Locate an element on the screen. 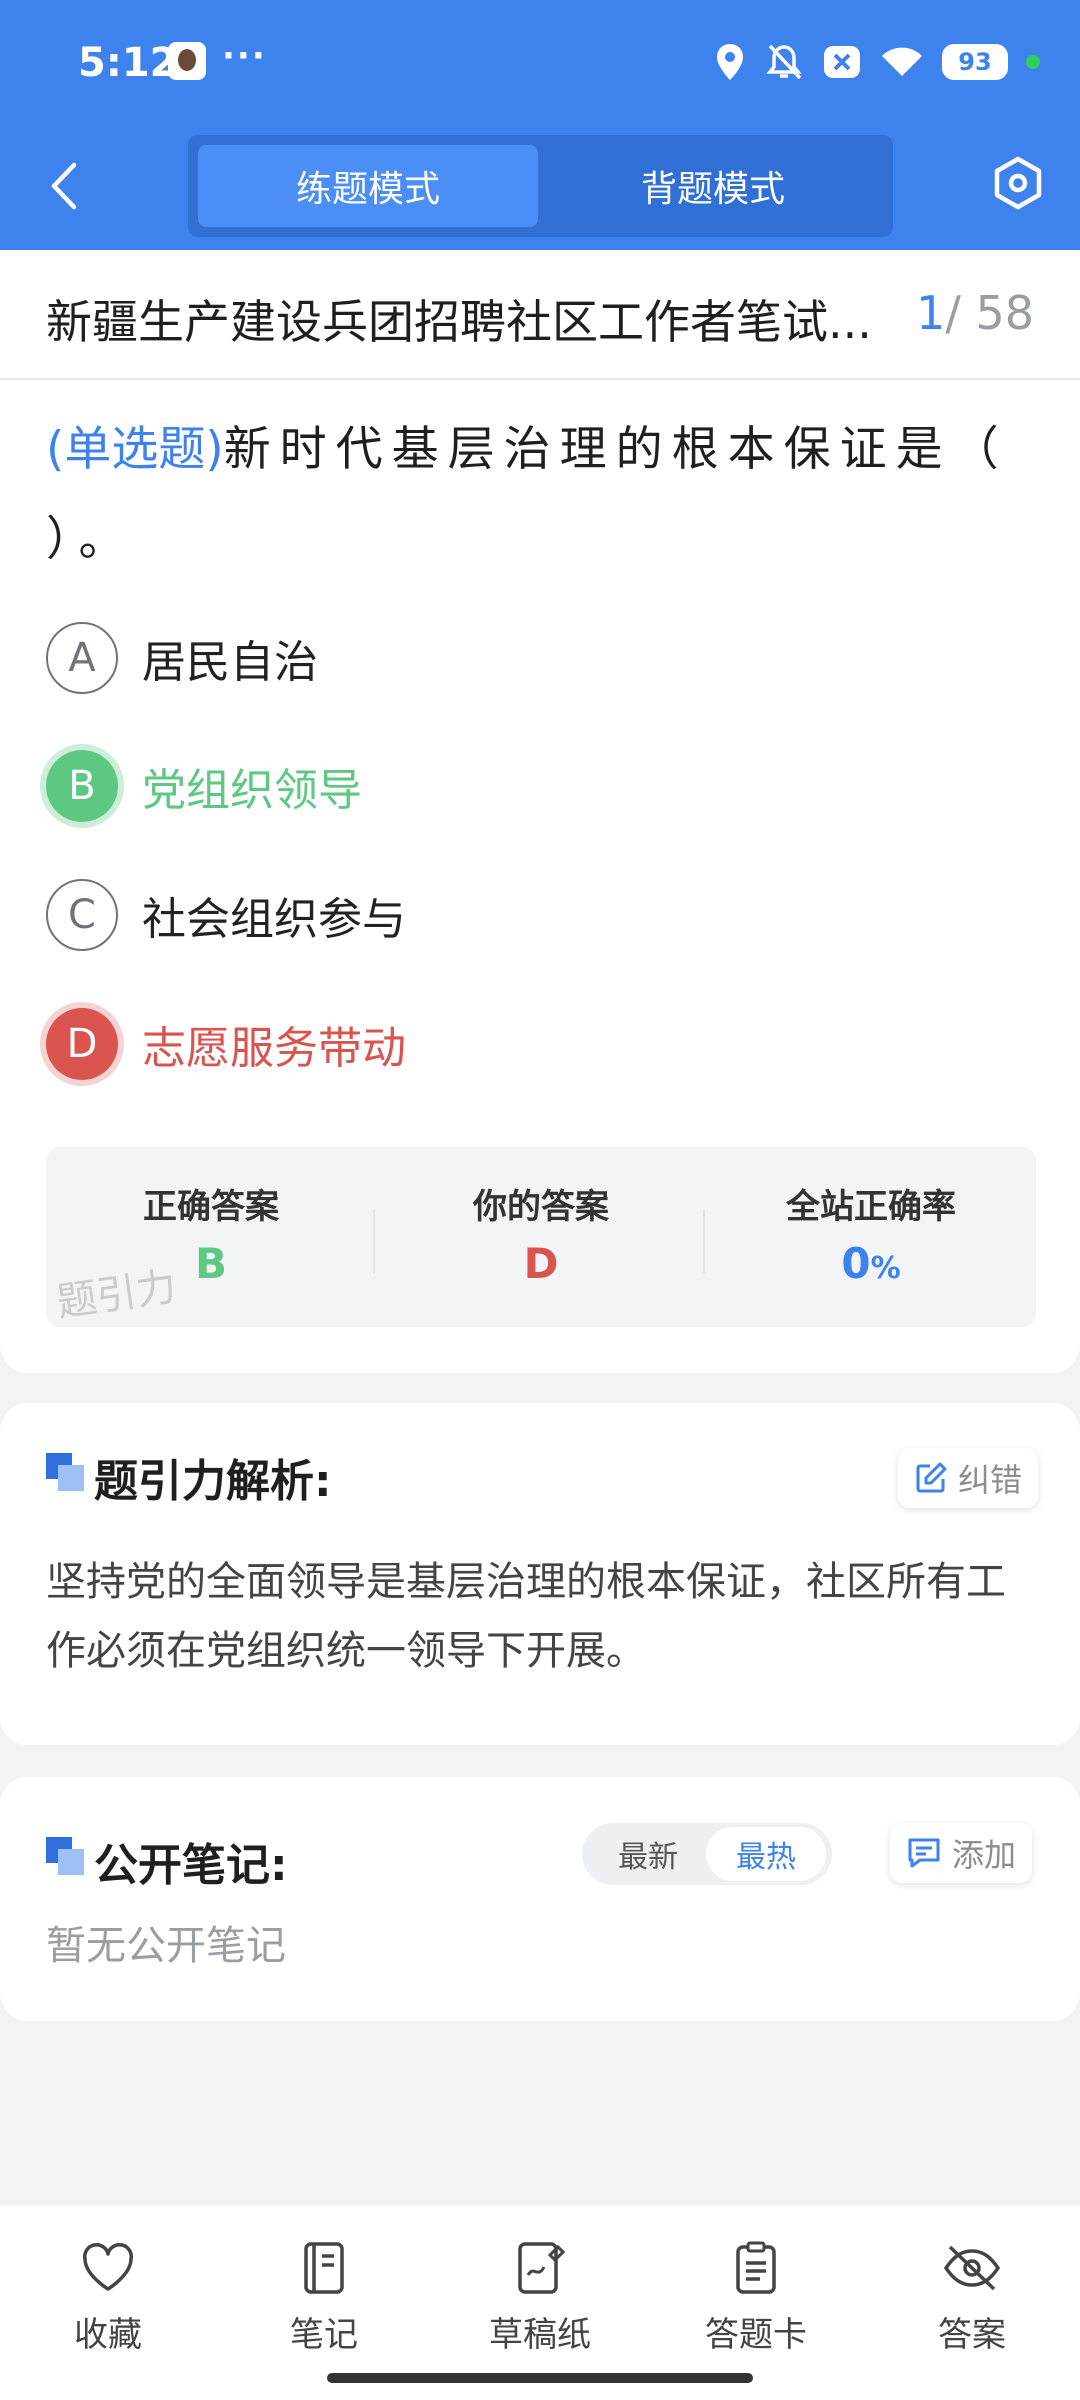 This screenshot has width=1080, height=2400. tab-label: 草稿纸 is located at coordinates (540, 2335).